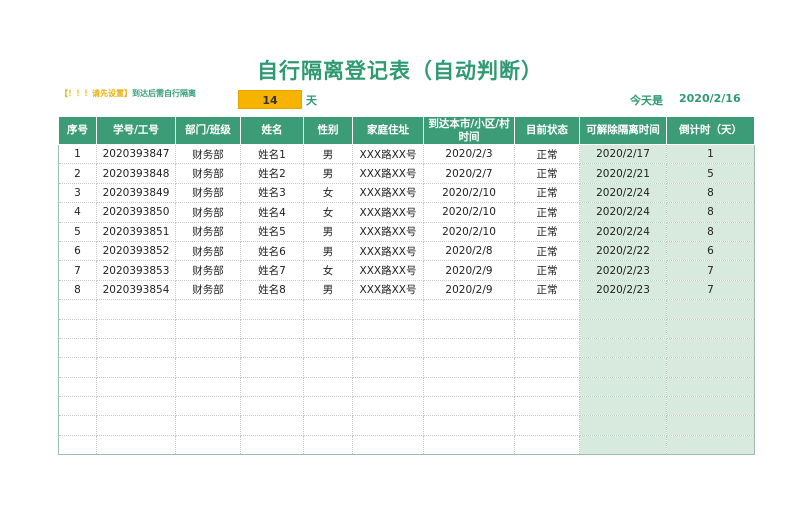  Describe the element at coordinates (388, 130) in the screenshot. I see `col-header: 家庭住址` at that location.